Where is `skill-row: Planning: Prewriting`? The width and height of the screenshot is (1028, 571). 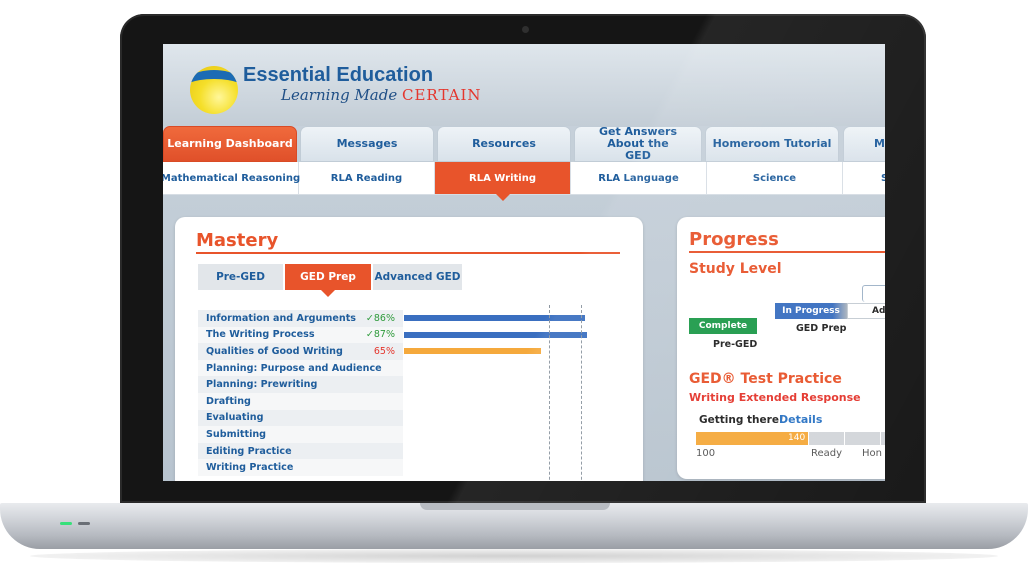 skill-row: Planning: Prewriting is located at coordinates (300, 384).